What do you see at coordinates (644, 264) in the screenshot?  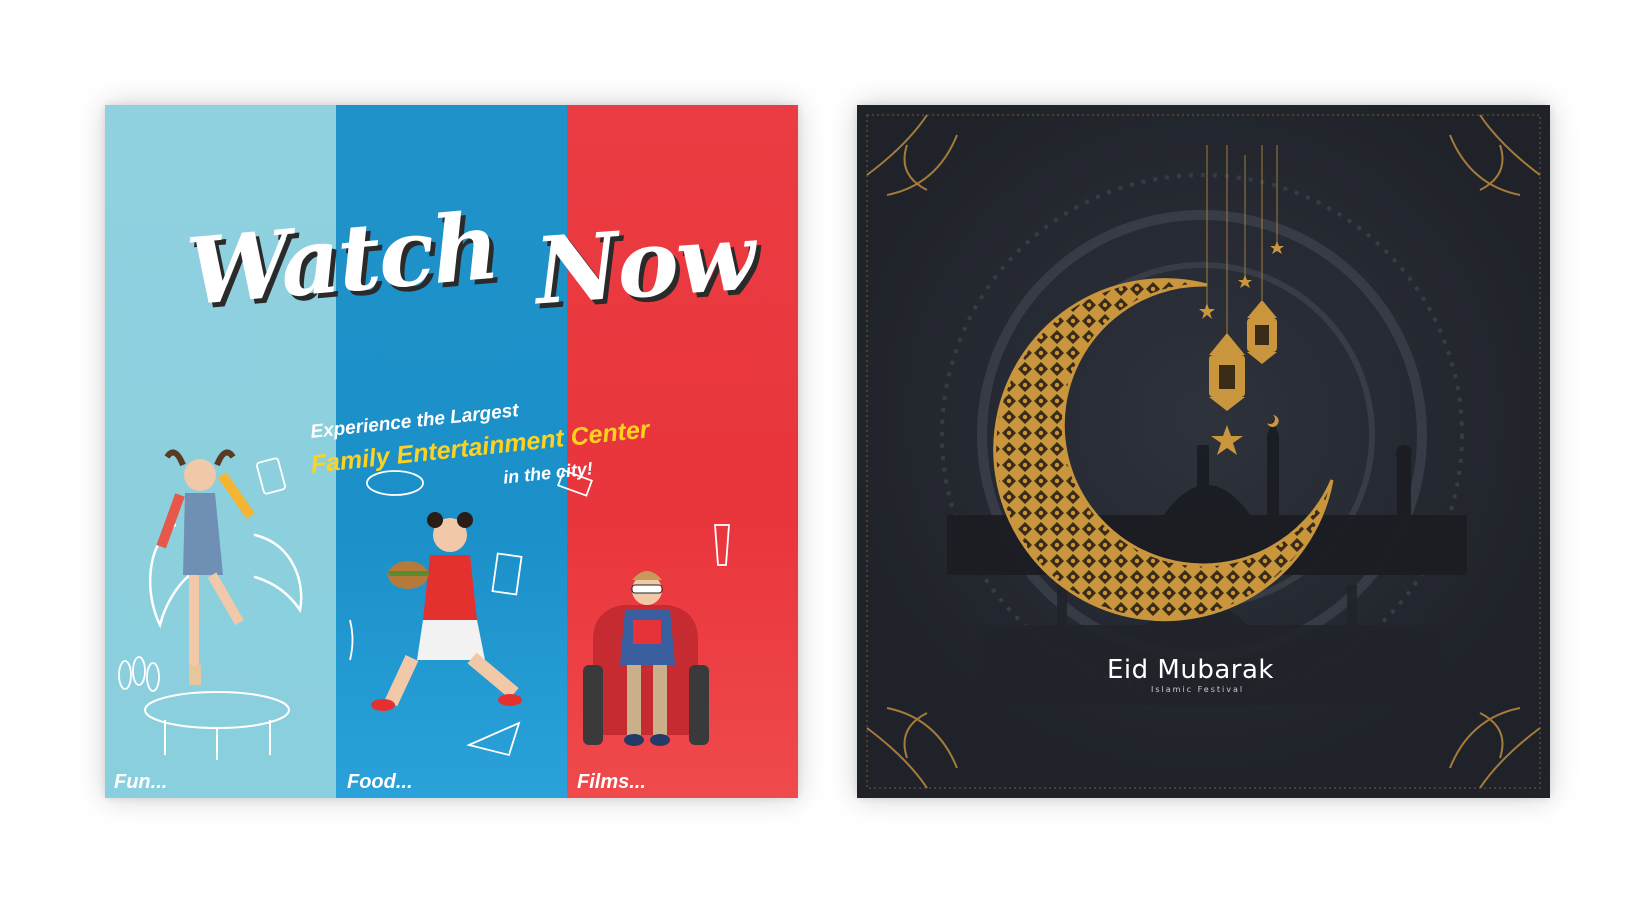 I see `title-now: Now` at bounding box center [644, 264].